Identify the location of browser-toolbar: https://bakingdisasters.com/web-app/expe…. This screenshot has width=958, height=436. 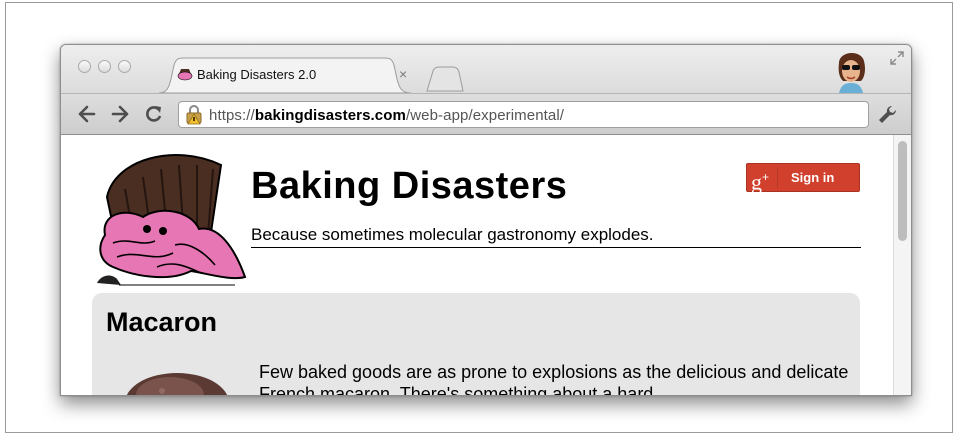
(486, 114).